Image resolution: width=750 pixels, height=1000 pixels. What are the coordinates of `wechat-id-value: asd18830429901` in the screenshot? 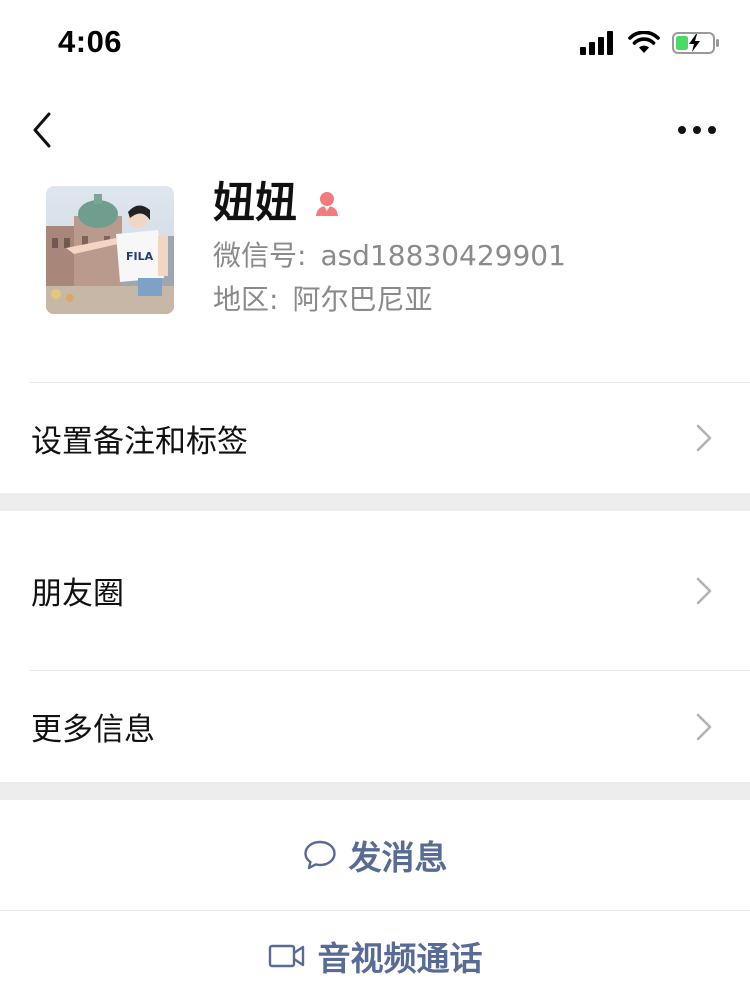 It's located at (443, 255).